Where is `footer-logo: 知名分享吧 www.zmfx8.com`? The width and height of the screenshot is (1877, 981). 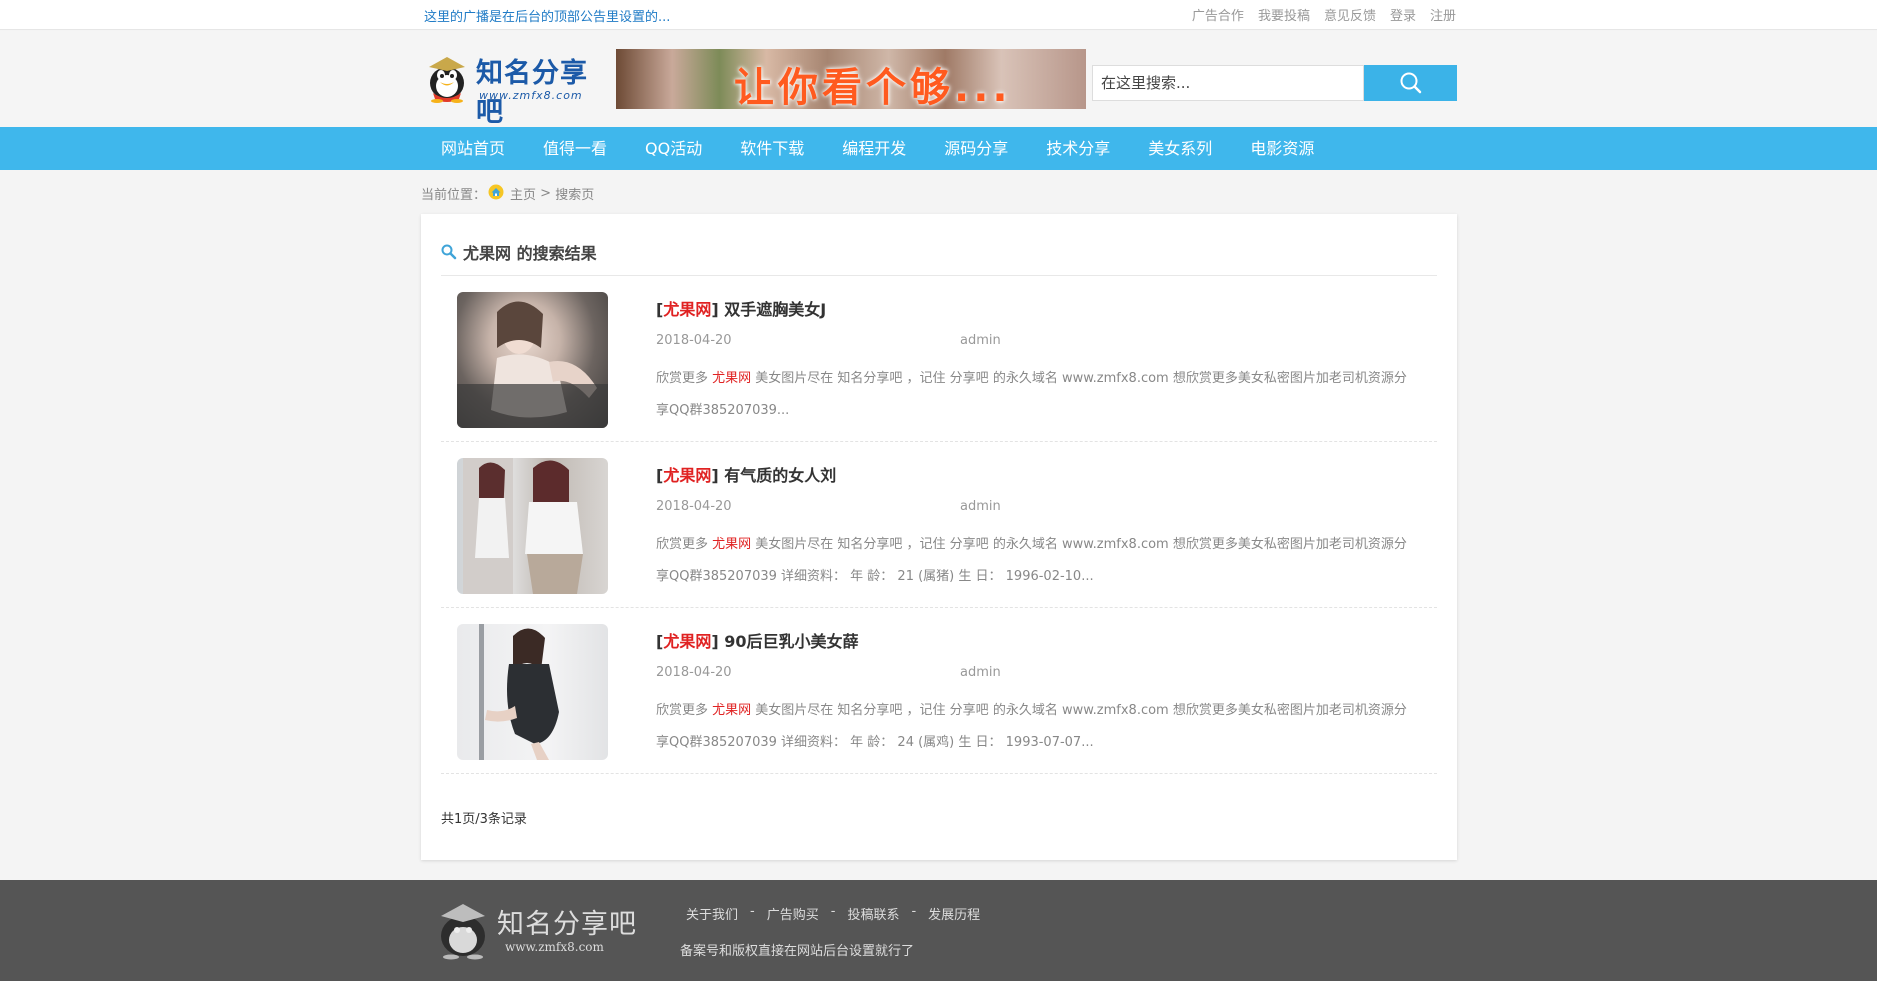 footer-logo: 知名分享吧 www.zmfx8.com is located at coordinates (538, 930).